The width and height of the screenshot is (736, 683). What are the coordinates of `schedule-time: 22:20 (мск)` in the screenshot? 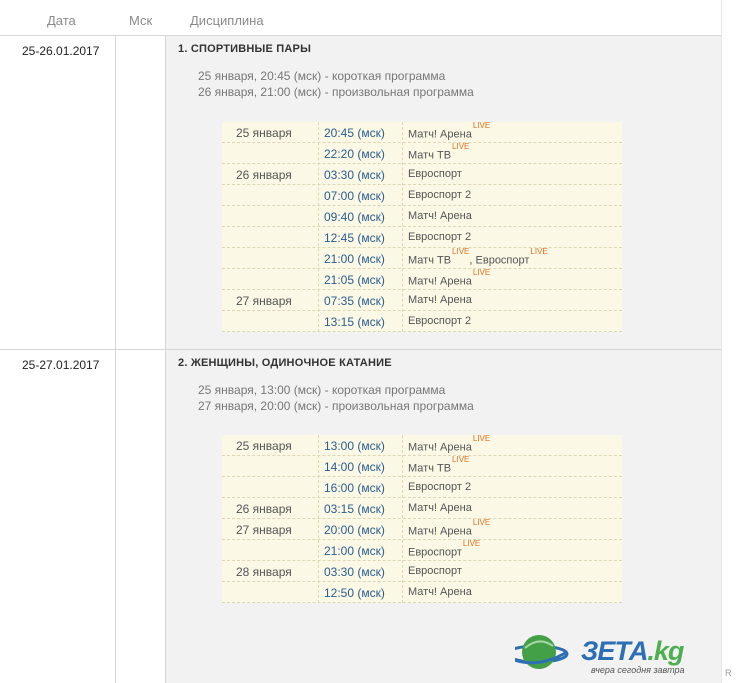 It's located at (354, 154).